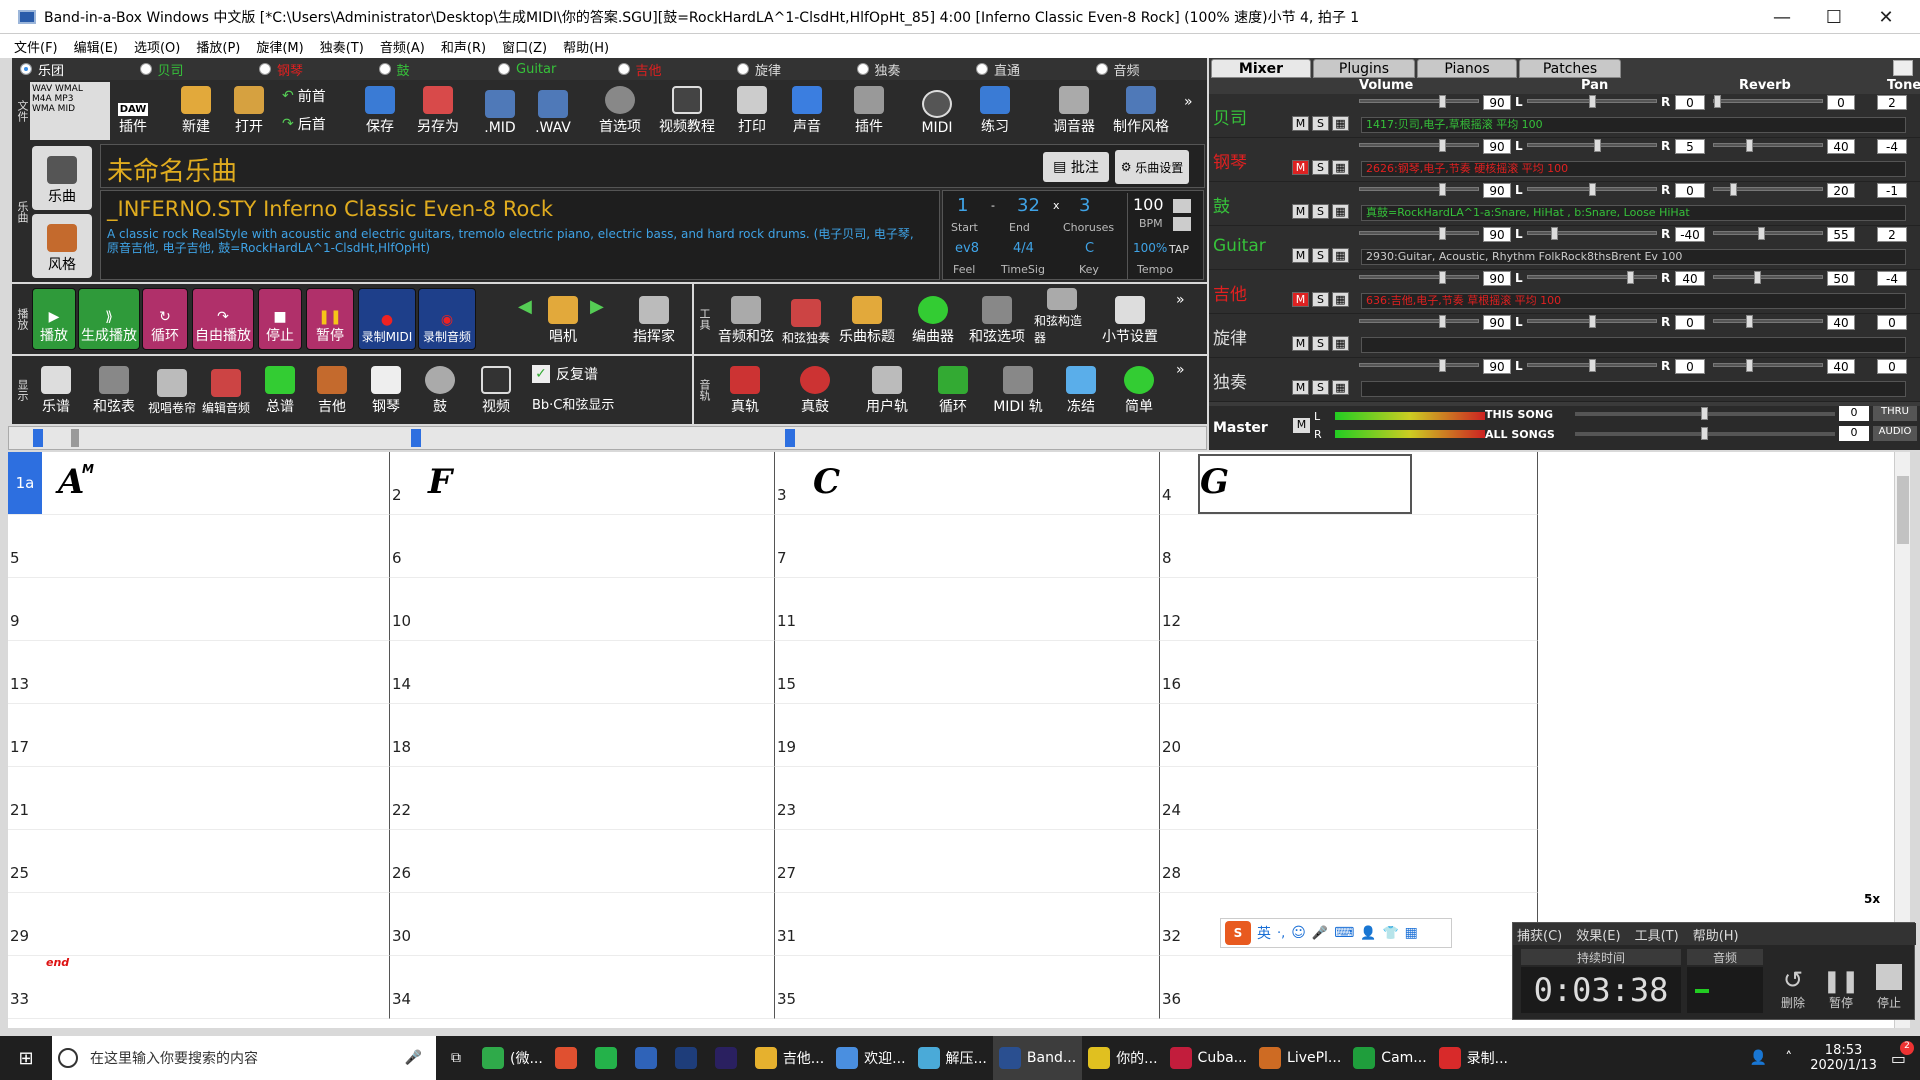  What do you see at coordinates (1539, 934) in the screenshot?
I see `recorder-menu-capture: 捕获(C)` at bounding box center [1539, 934].